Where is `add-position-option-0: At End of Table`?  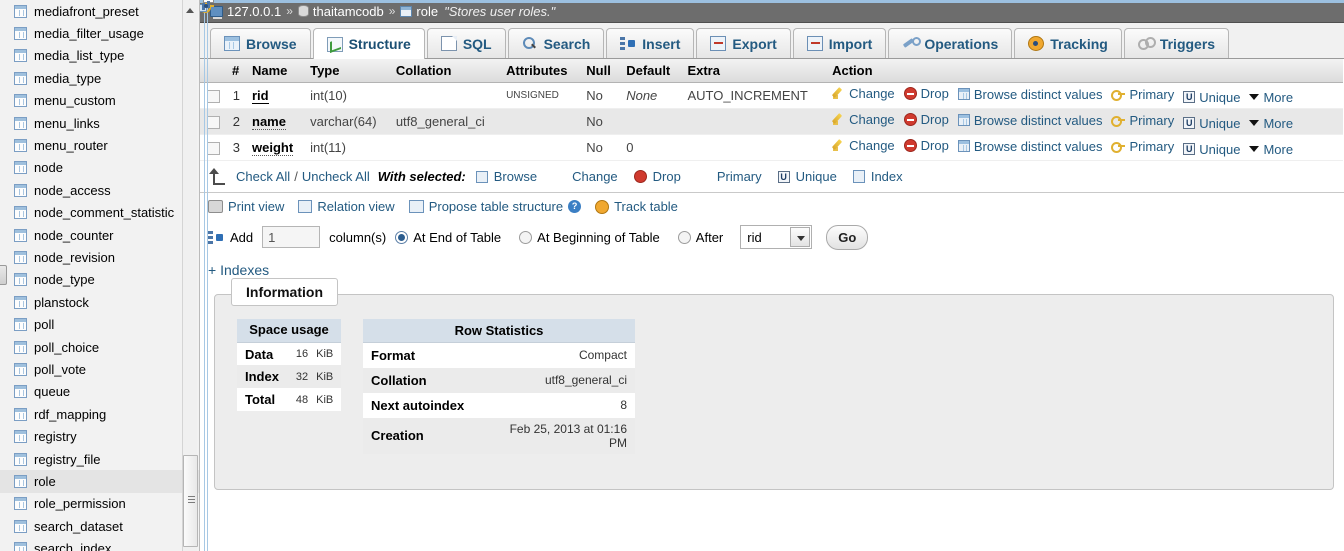 add-position-option-0: At End of Table is located at coordinates (452, 237).